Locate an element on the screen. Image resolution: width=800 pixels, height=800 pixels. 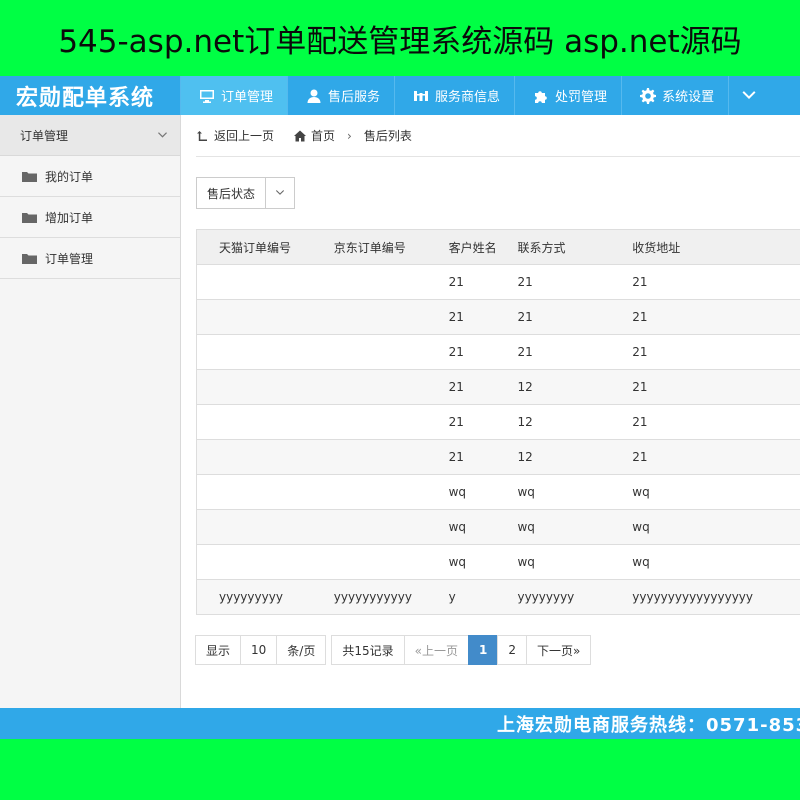
back-link: 返回上一页 is located at coordinates (235, 135).